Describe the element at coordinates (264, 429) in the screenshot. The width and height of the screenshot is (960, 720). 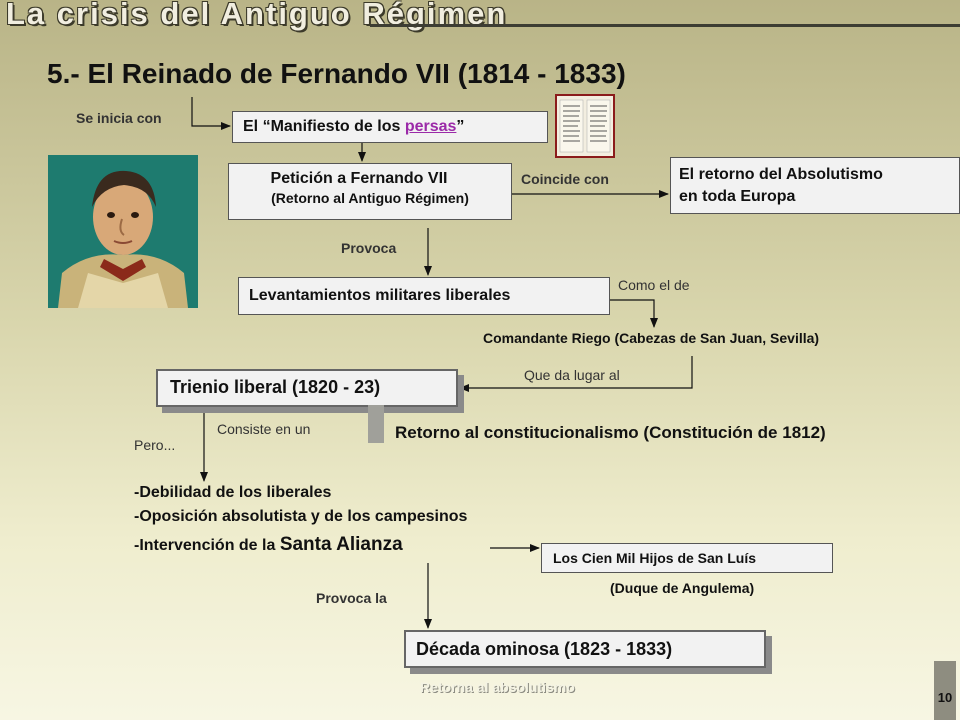
I see `label-consiste: Consiste en un` at that location.